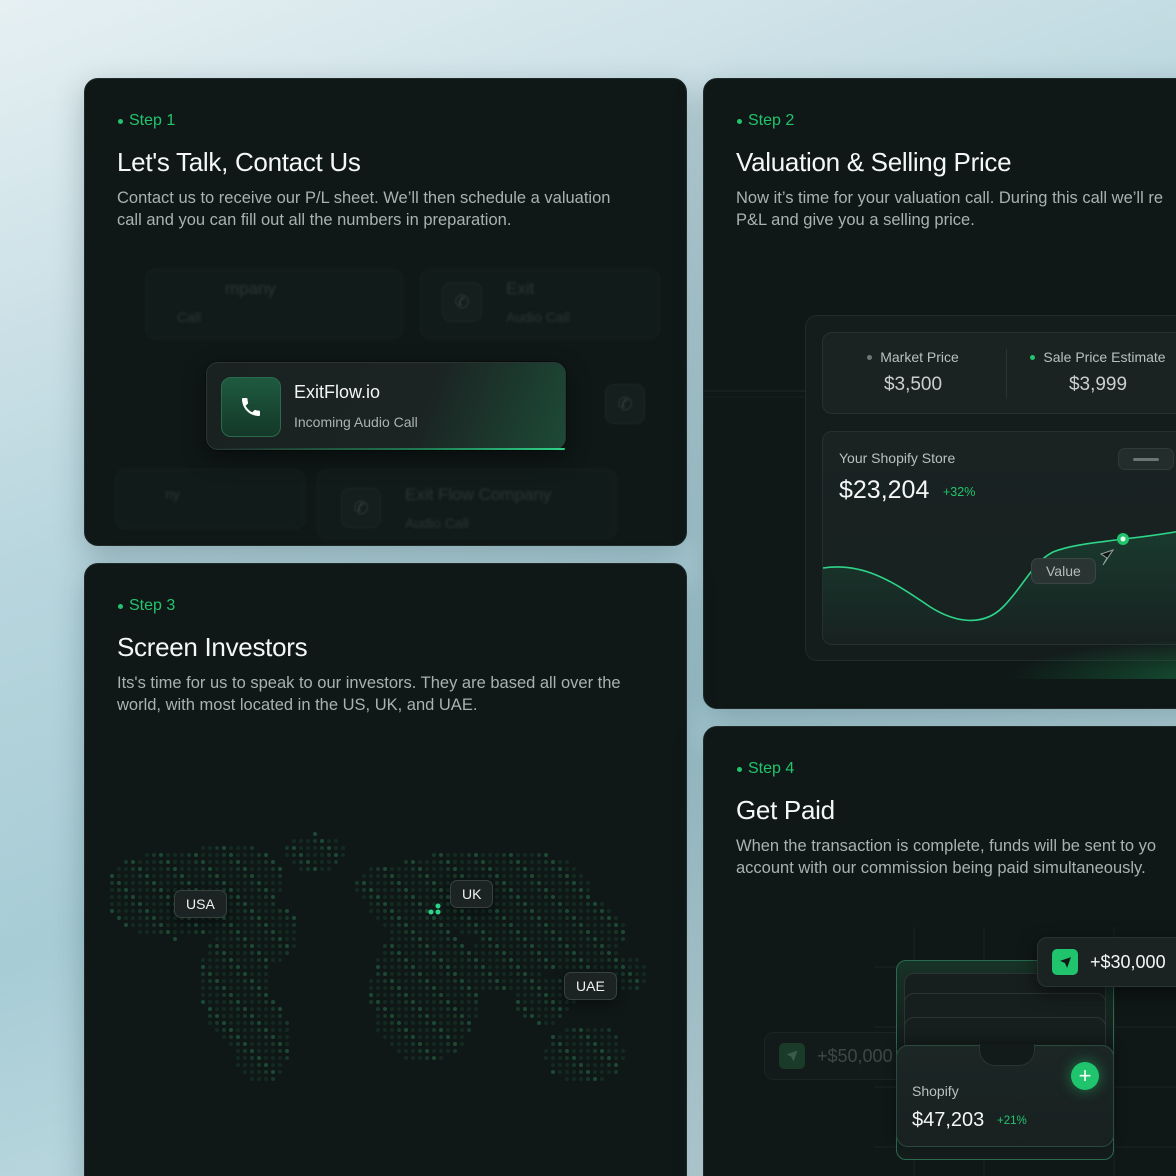 The height and width of the screenshot is (1176, 1176). Describe the element at coordinates (386, 406) in the screenshot. I see `incoming-call-card: ExitFlow.io Incoming Audio Call` at that location.